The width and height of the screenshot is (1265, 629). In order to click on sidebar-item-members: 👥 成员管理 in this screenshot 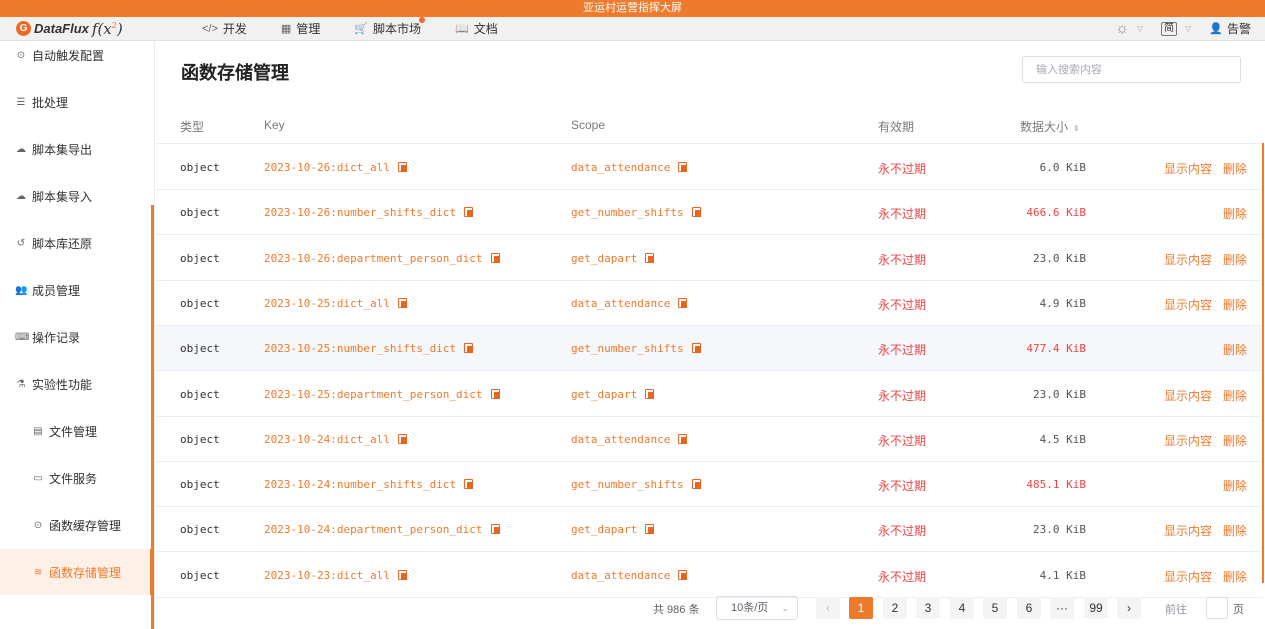, I will do `click(76, 290)`.